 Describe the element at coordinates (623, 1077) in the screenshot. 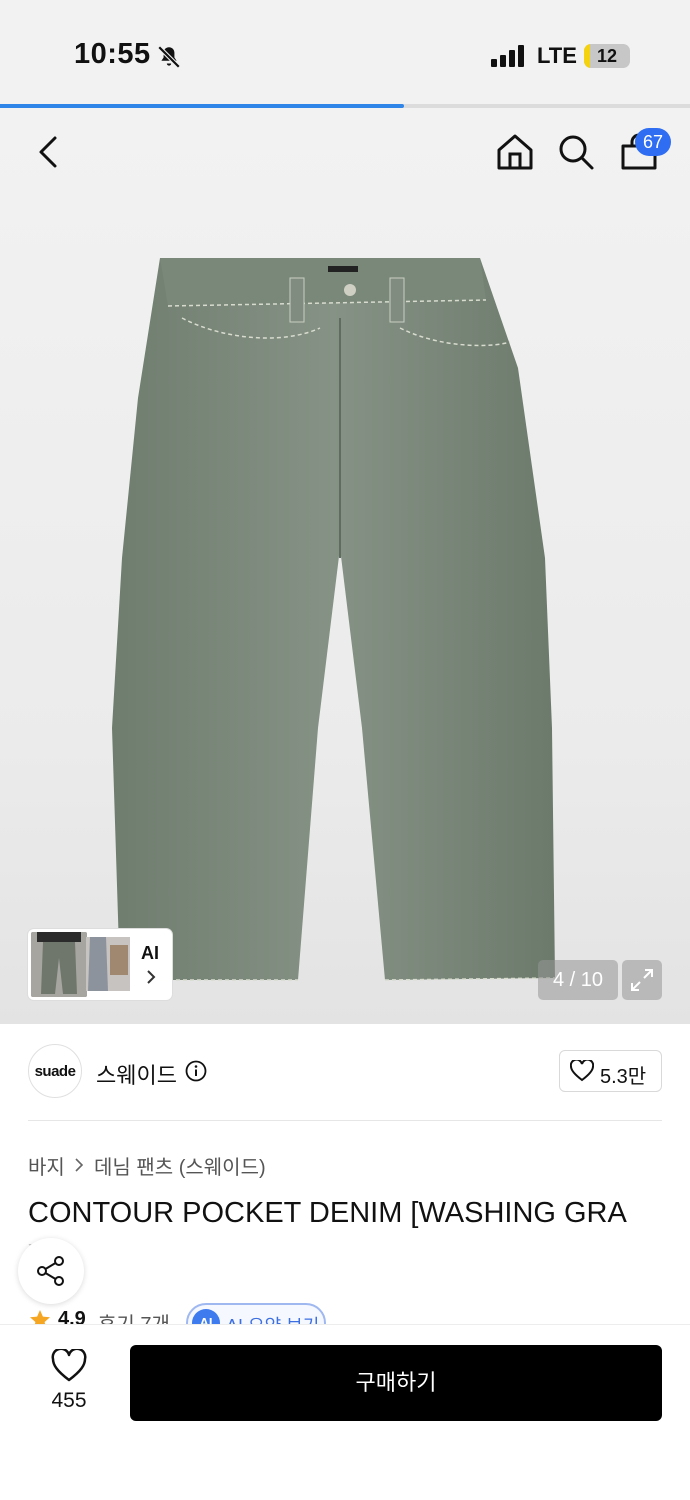

I see `brand-like-count: 5.3만` at that location.